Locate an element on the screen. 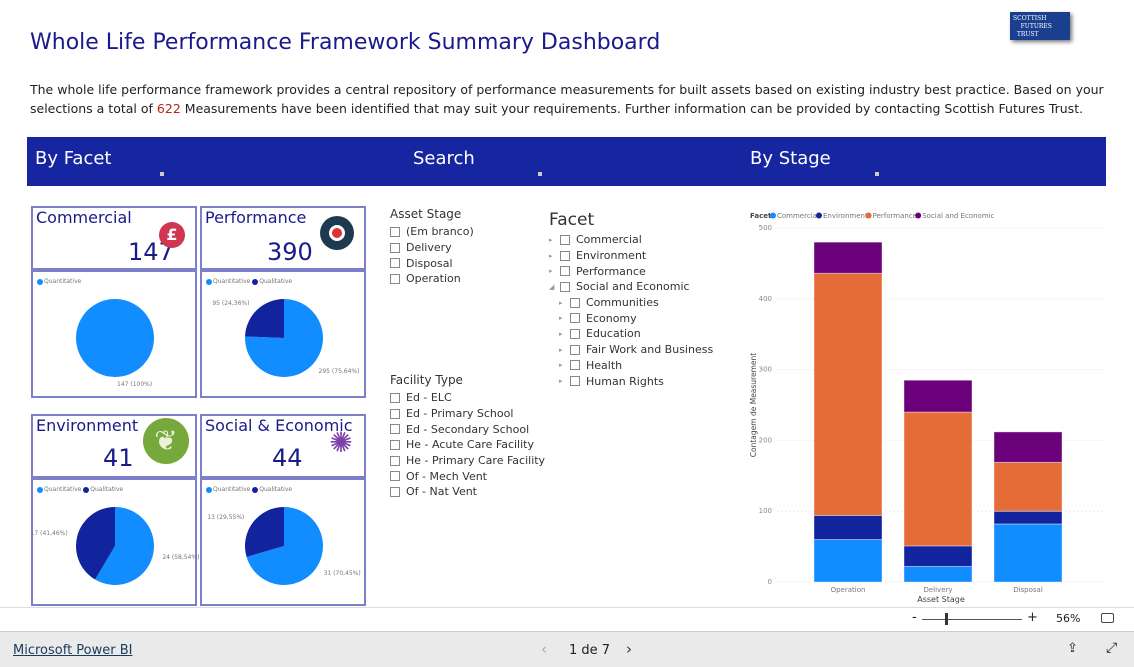  zoom-slider-handle is located at coordinates (946, 619).